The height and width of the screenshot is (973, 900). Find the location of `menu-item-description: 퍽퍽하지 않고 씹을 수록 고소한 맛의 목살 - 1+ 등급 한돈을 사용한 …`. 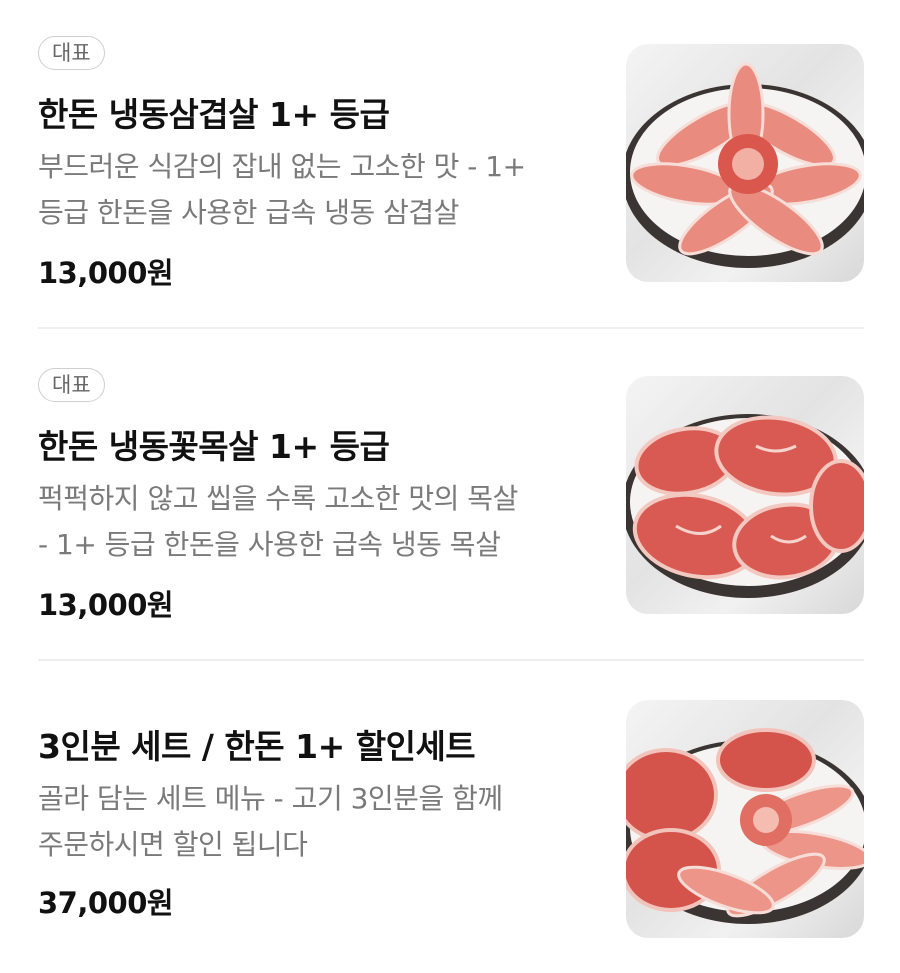

menu-item-description: 퍽퍽하지 않고 씹을 수록 고소한 맛의 목살 - 1+ 등급 한돈을 사용한 … is located at coordinates (278, 521).